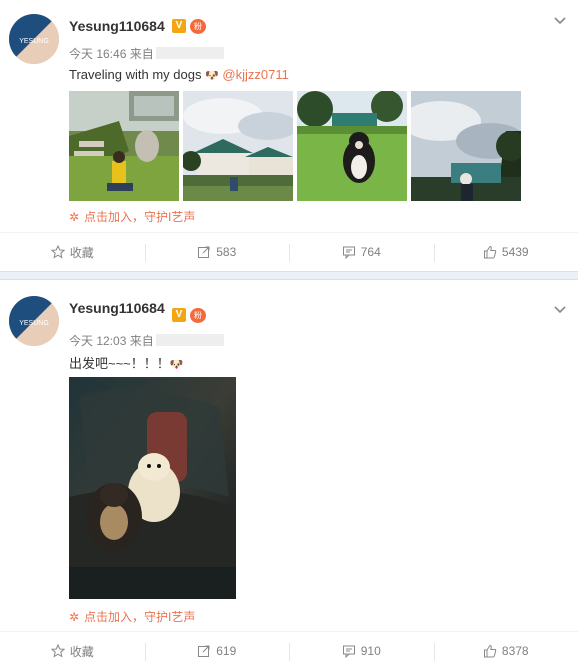 The width and height of the screenshot is (578, 670). What do you see at coordinates (238, 146) in the screenshot?
I see `photo-thumbnail-house` at bounding box center [238, 146].